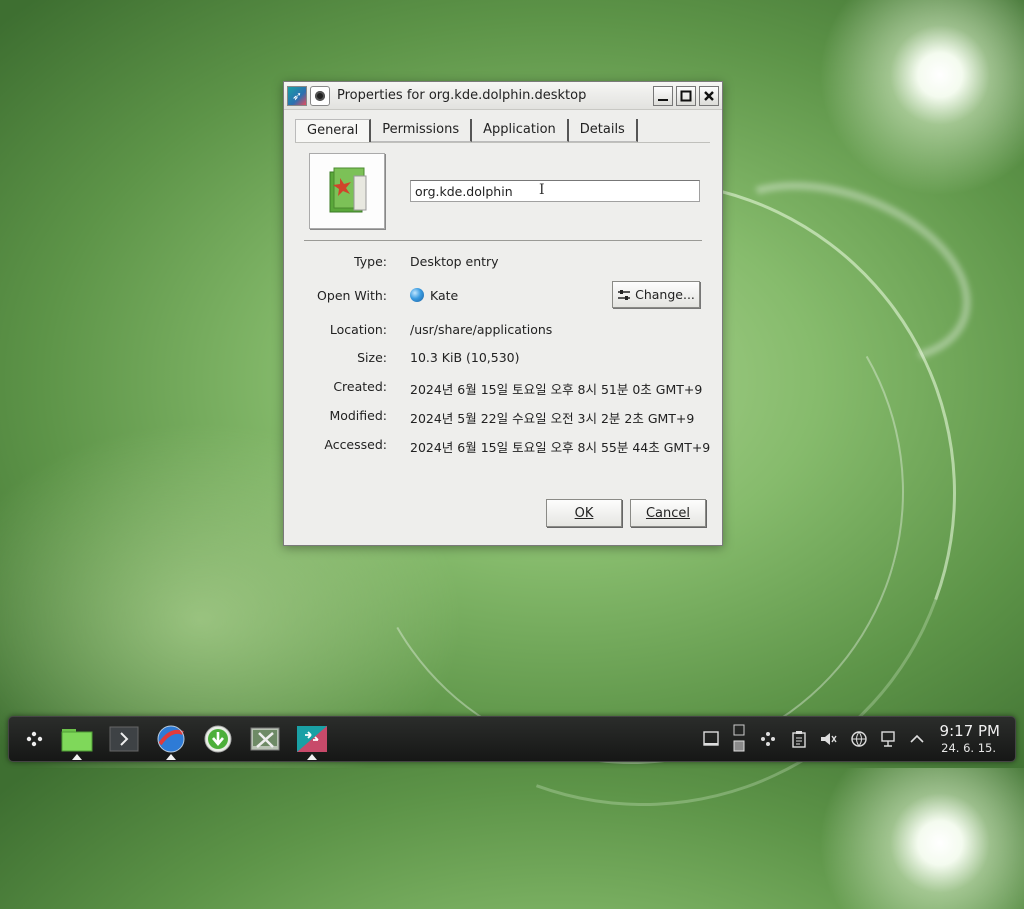  I want to click on expand-tray-icon, so click(917, 739).